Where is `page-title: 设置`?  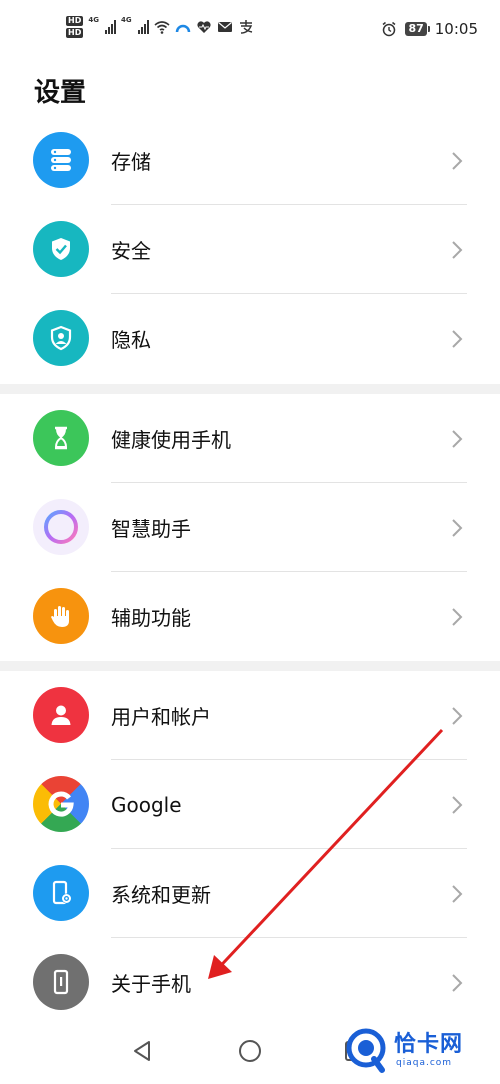 page-title: 设置 is located at coordinates (60, 93).